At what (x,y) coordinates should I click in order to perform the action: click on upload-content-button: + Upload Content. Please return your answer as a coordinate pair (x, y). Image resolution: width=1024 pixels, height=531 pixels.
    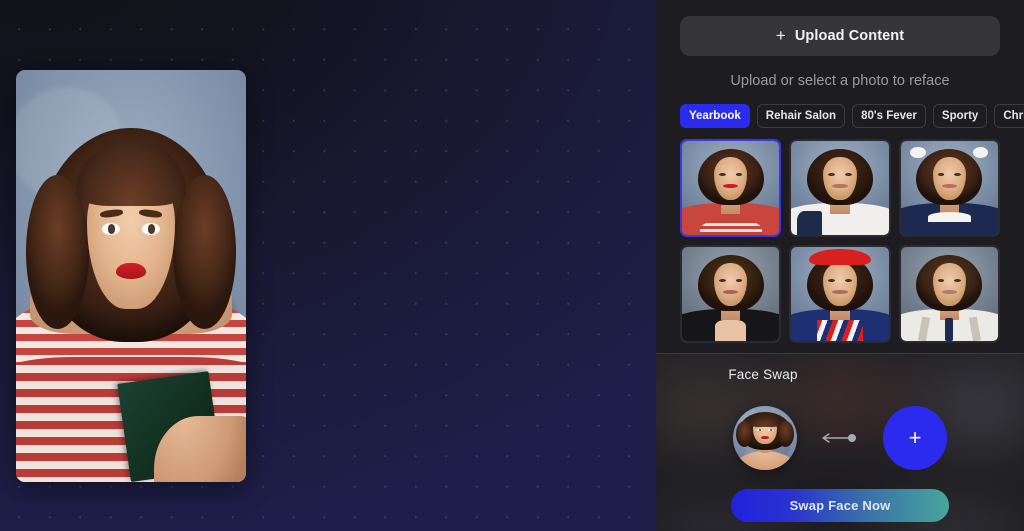
    Looking at the image, I should click on (840, 36).